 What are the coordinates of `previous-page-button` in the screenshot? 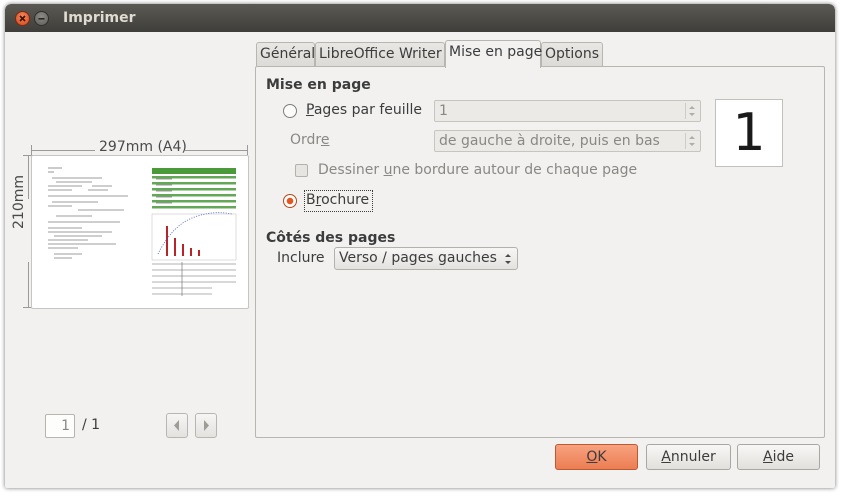 It's located at (177, 425).